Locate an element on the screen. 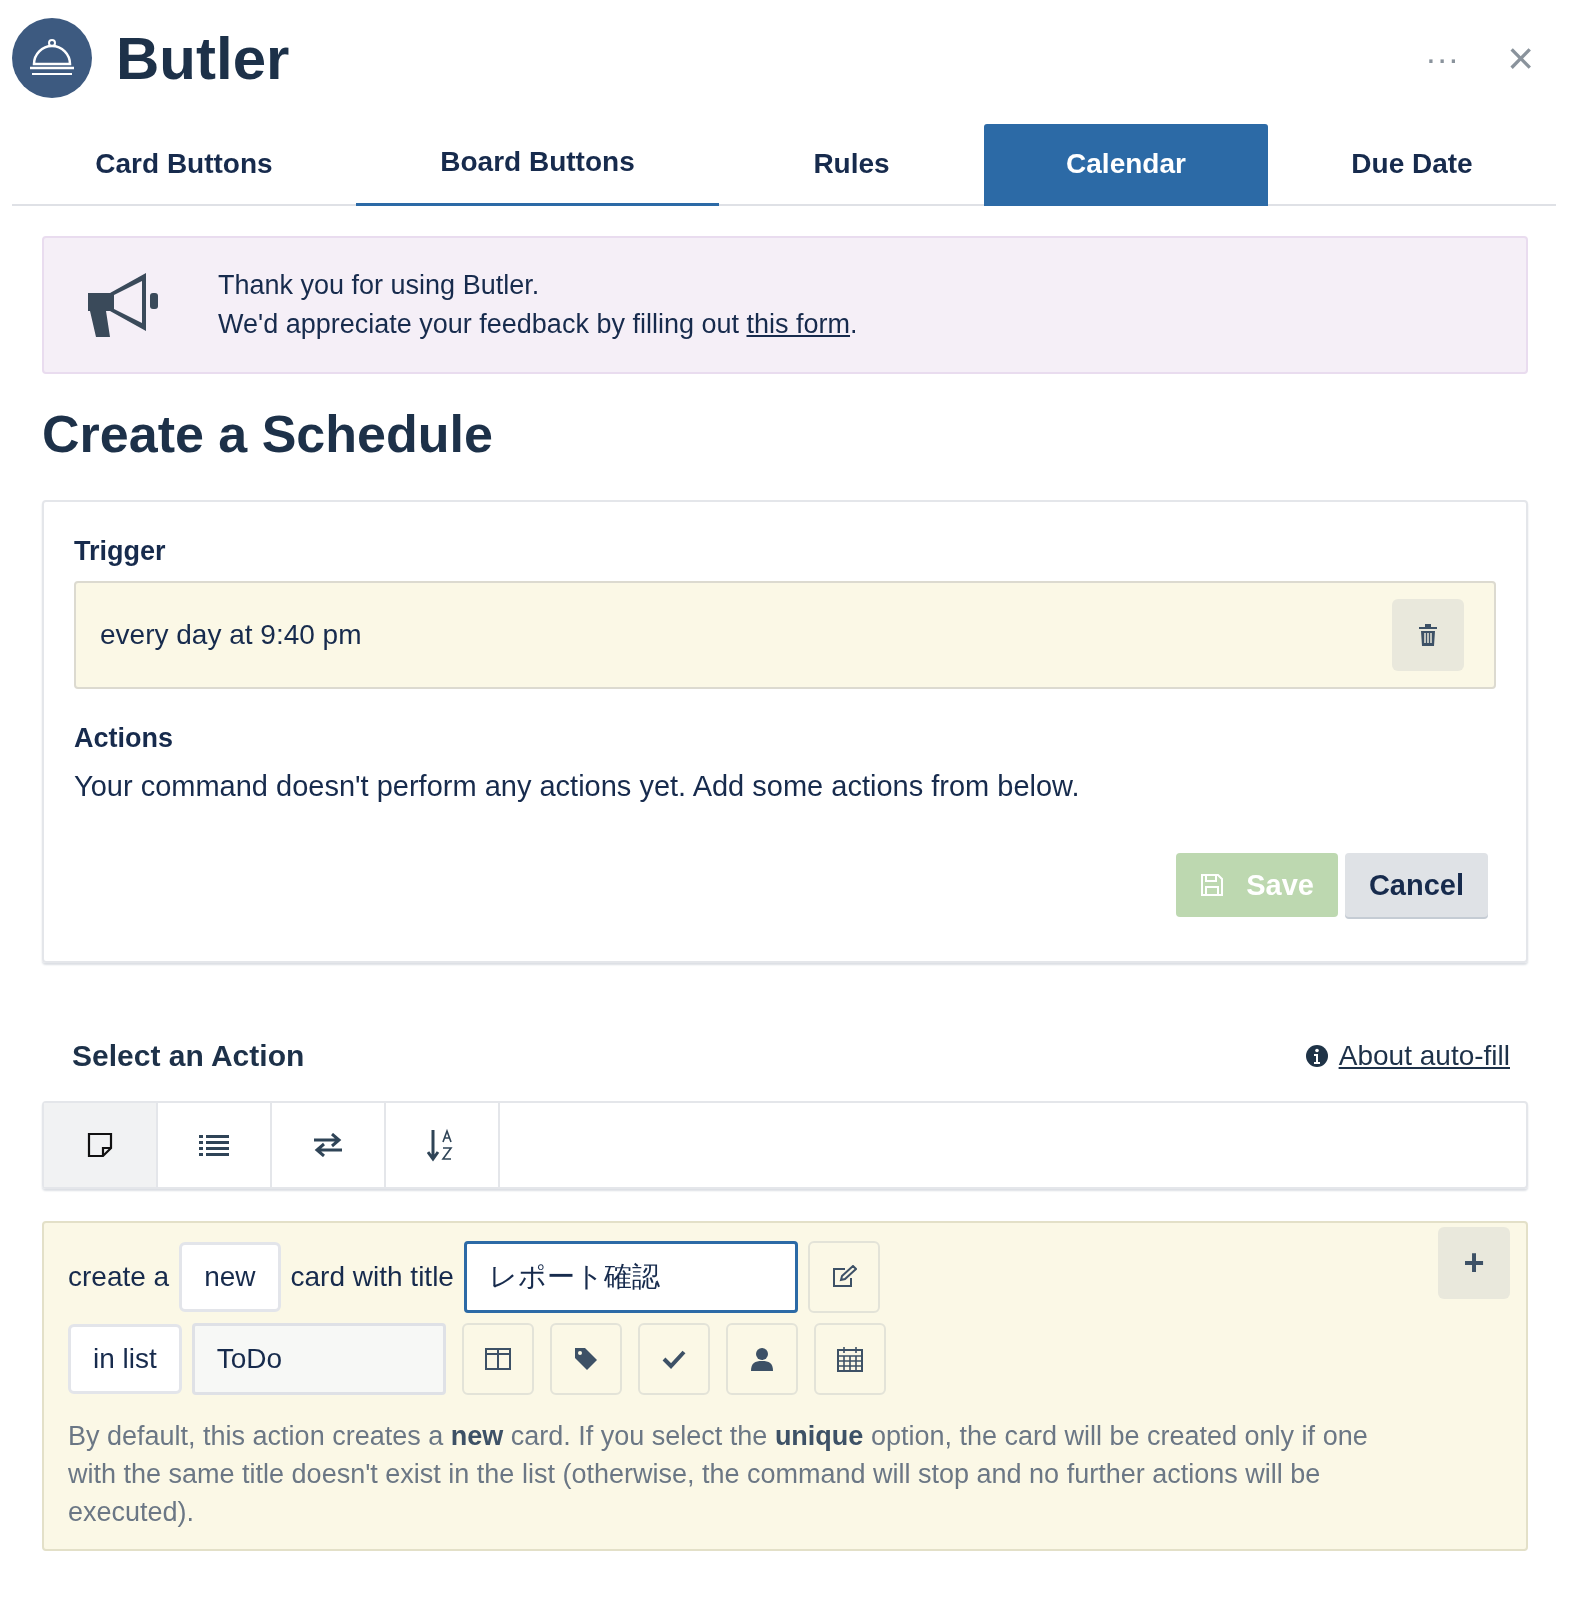  floppy-icon is located at coordinates (1212, 885).